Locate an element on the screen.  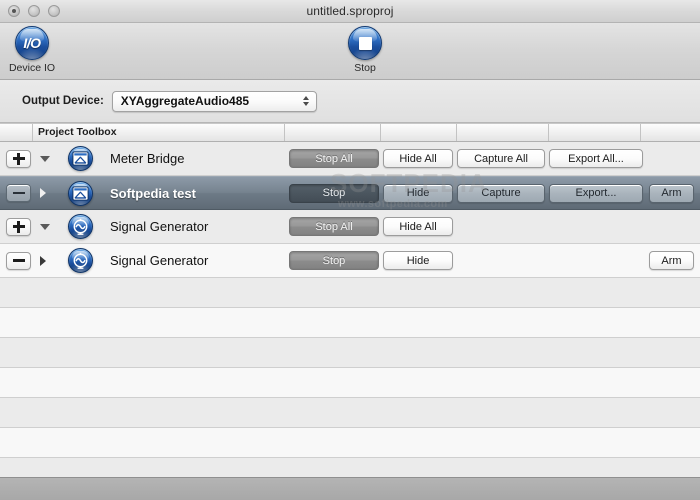
minimize-button is located at coordinates (34, 11).